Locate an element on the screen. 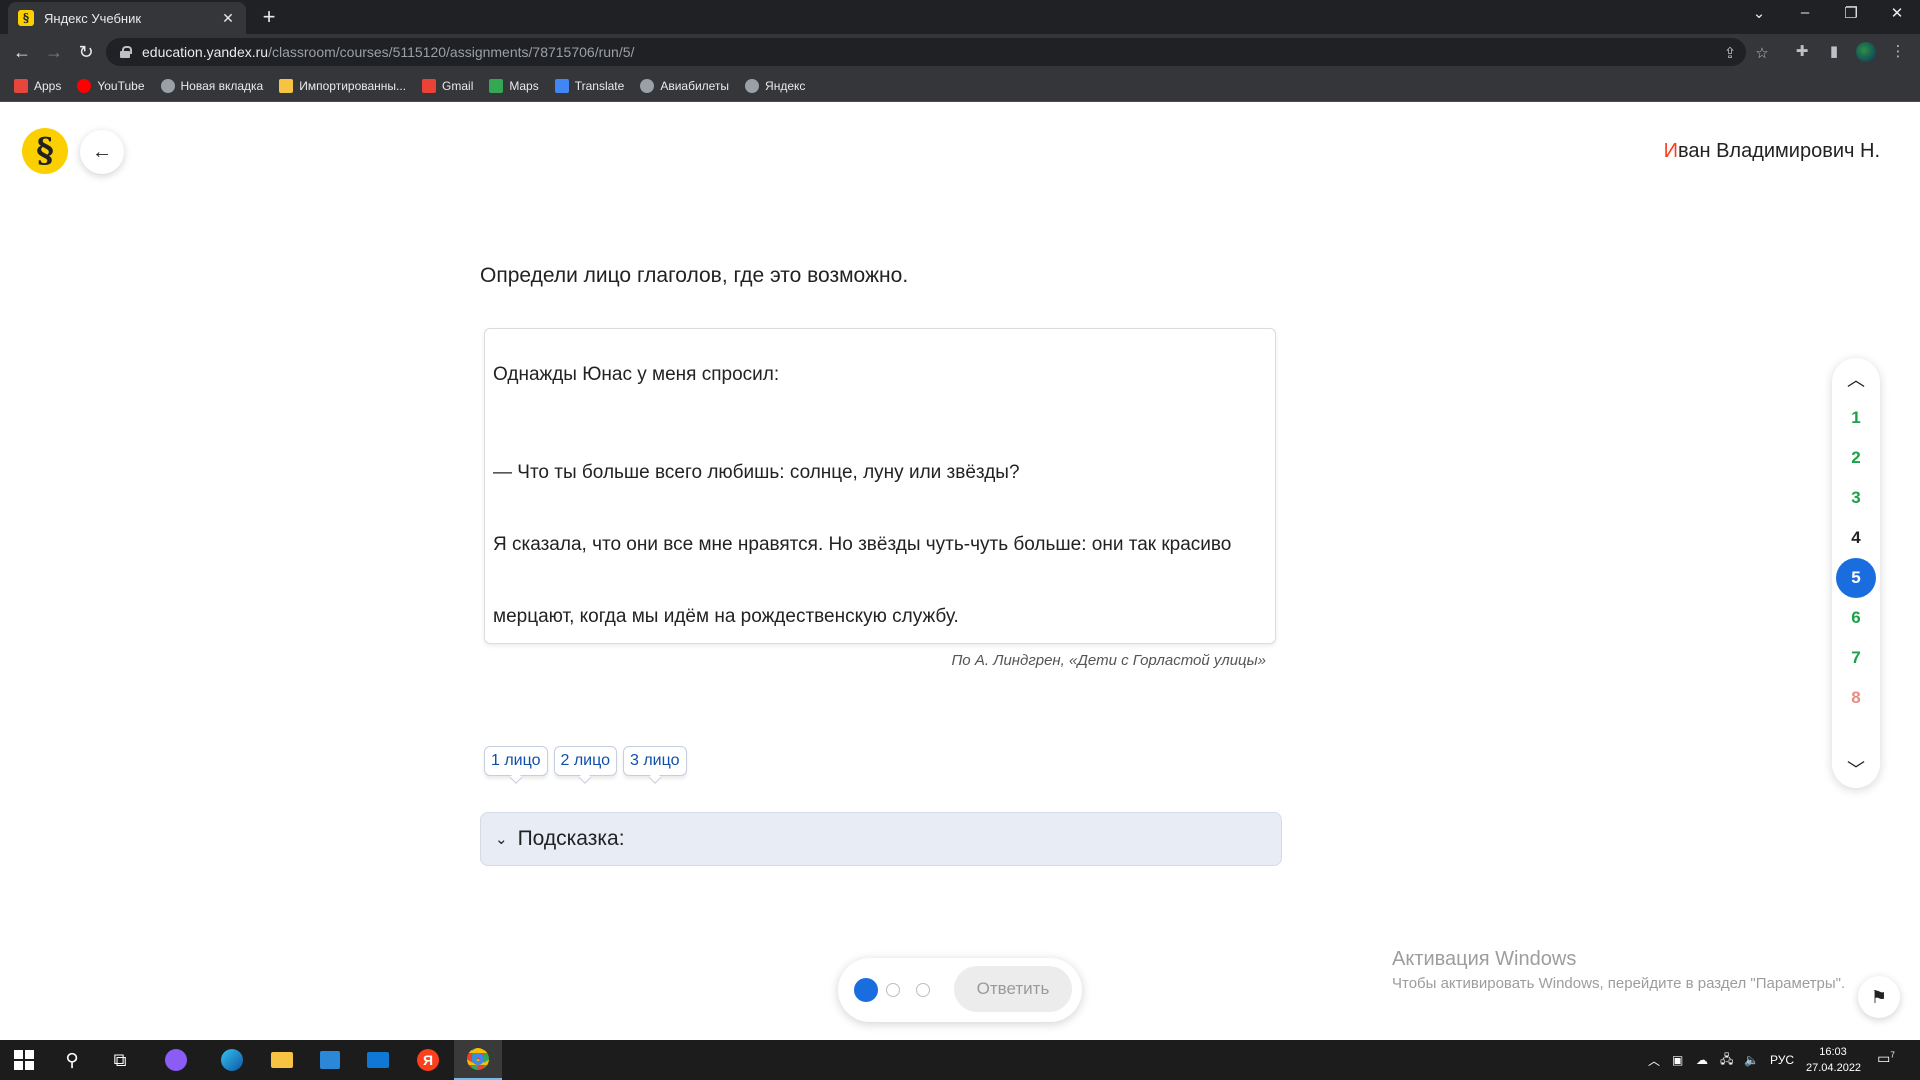 The height and width of the screenshot is (1080, 1920). volume-icon: 🔈 is located at coordinates (1751, 1060).